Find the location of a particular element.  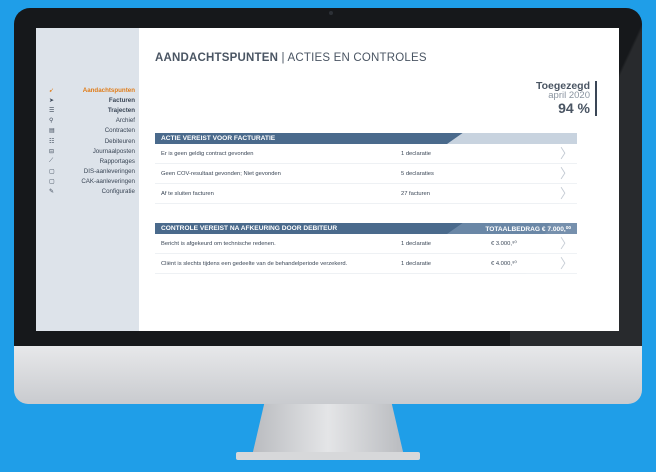

megaphone-icon: ➹ is located at coordinates (52, 90).